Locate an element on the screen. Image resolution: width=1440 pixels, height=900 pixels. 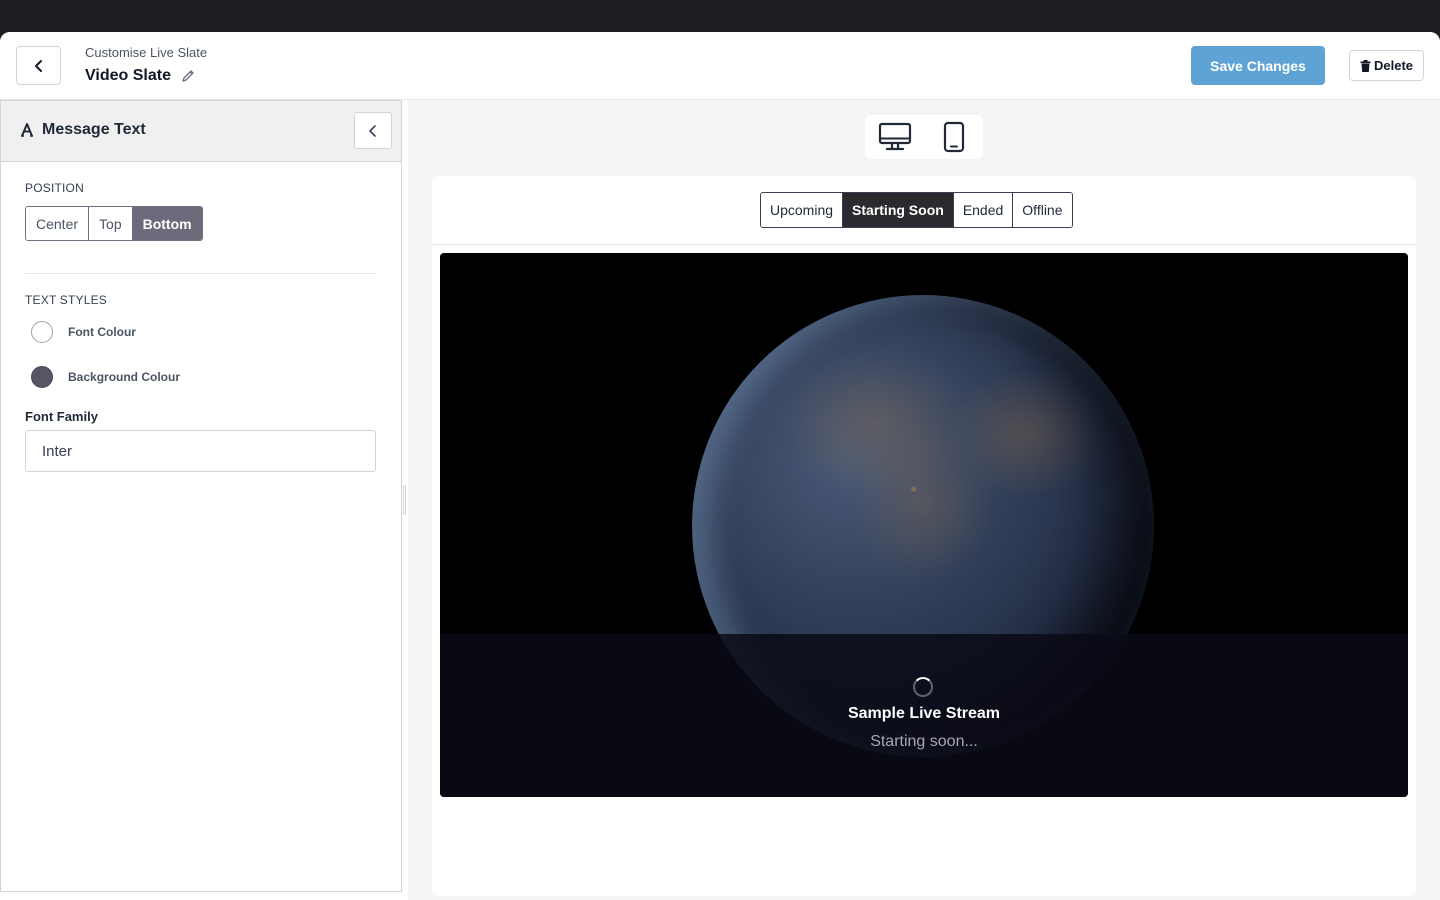
desktop-icon is located at coordinates (894, 136).